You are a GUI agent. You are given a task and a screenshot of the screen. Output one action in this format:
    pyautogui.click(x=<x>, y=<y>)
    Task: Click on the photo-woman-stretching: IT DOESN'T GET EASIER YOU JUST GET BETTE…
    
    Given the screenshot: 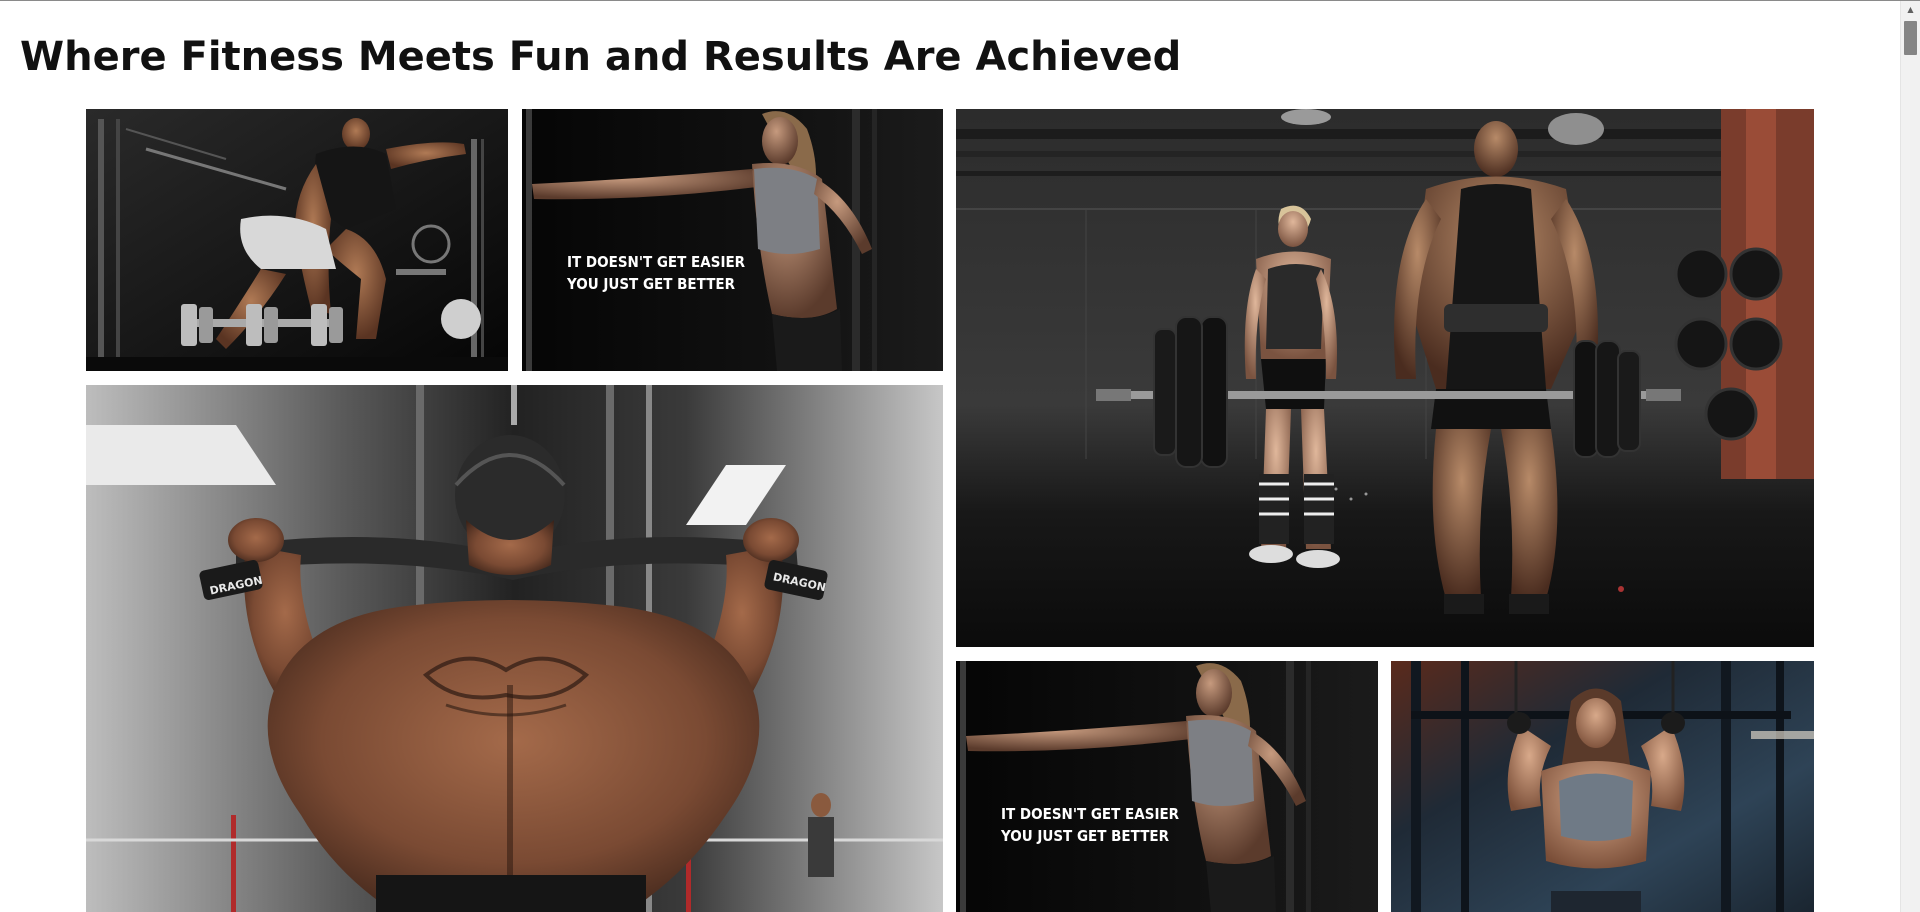 What is the action you would take?
    pyautogui.click(x=732, y=240)
    